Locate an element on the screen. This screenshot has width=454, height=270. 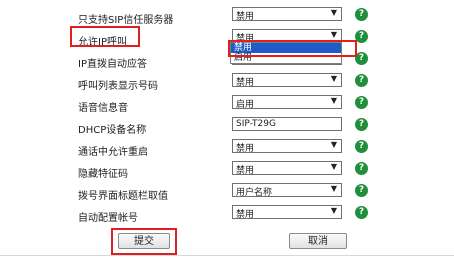
setting-label: 通话中允许重启 is located at coordinates (113, 152).